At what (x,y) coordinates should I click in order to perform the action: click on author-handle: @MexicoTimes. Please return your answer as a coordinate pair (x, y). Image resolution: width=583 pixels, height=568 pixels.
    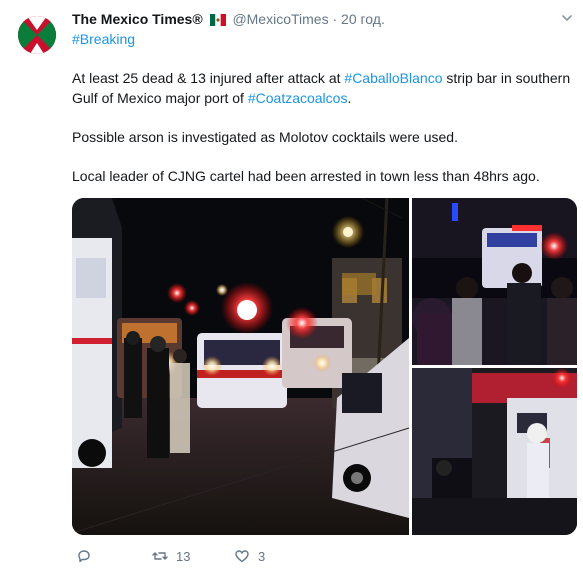
    Looking at the image, I should click on (280, 19).